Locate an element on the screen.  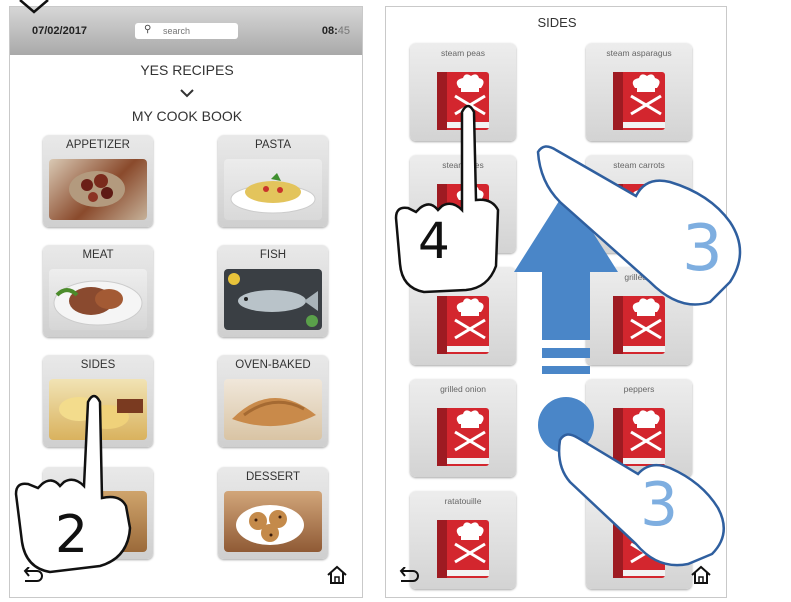
recipe-tile: steam carrots is located at coordinates (639, 204).